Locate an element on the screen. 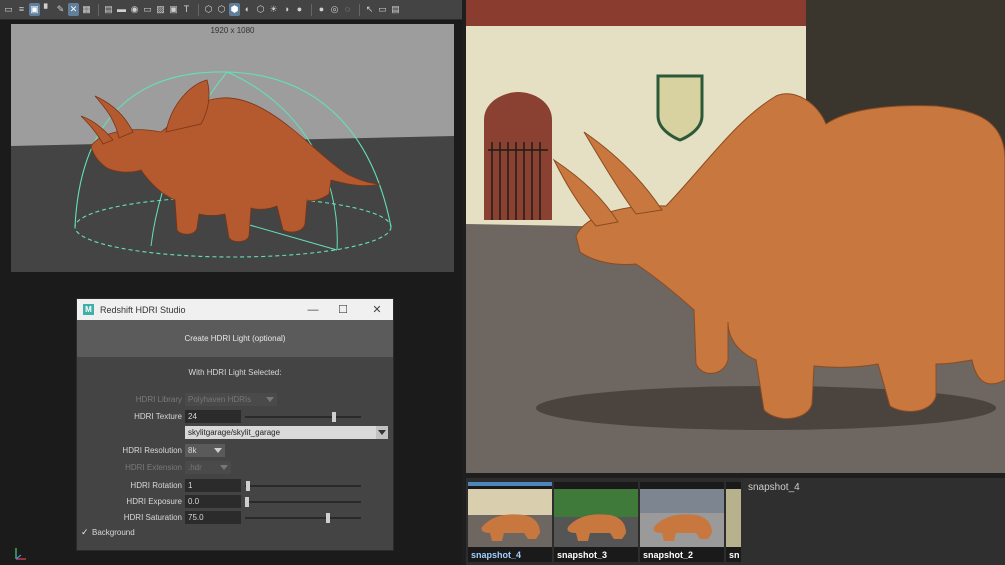 Image resolution: width=1005 pixels, height=565 pixels. hdri-rotation-label: HDRI Rotation is located at coordinates (156, 485).